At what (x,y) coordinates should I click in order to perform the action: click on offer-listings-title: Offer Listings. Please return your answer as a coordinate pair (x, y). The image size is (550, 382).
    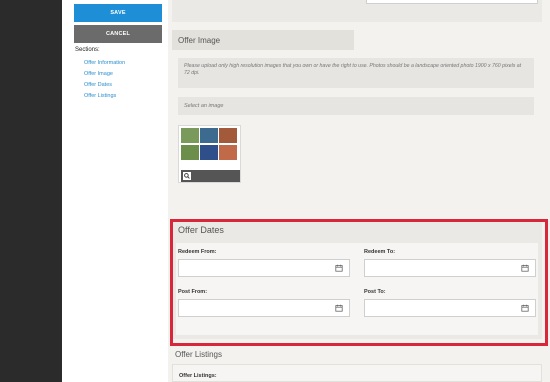
    Looking at the image, I should click on (198, 354).